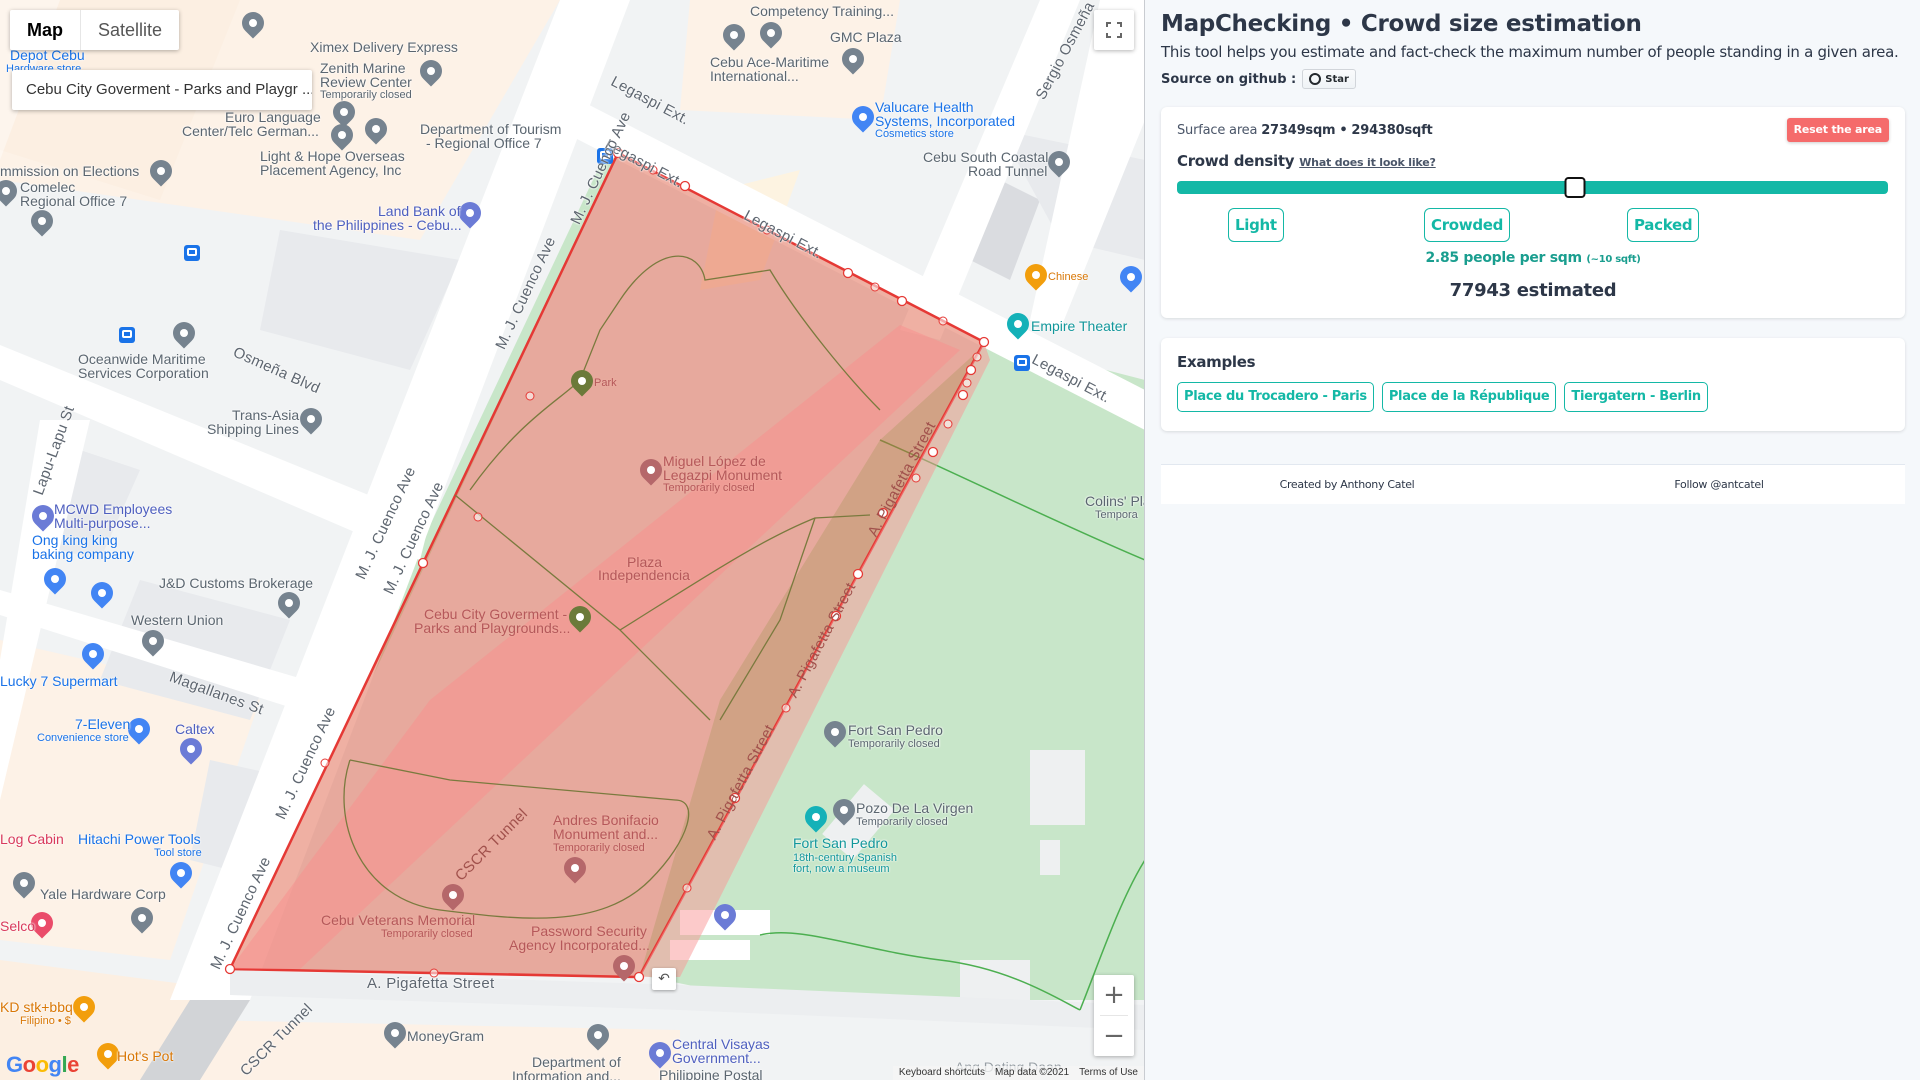 The height and width of the screenshot is (1080, 1920). What do you see at coordinates (1575, 187) in the screenshot?
I see `density-slider-thumb` at bounding box center [1575, 187].